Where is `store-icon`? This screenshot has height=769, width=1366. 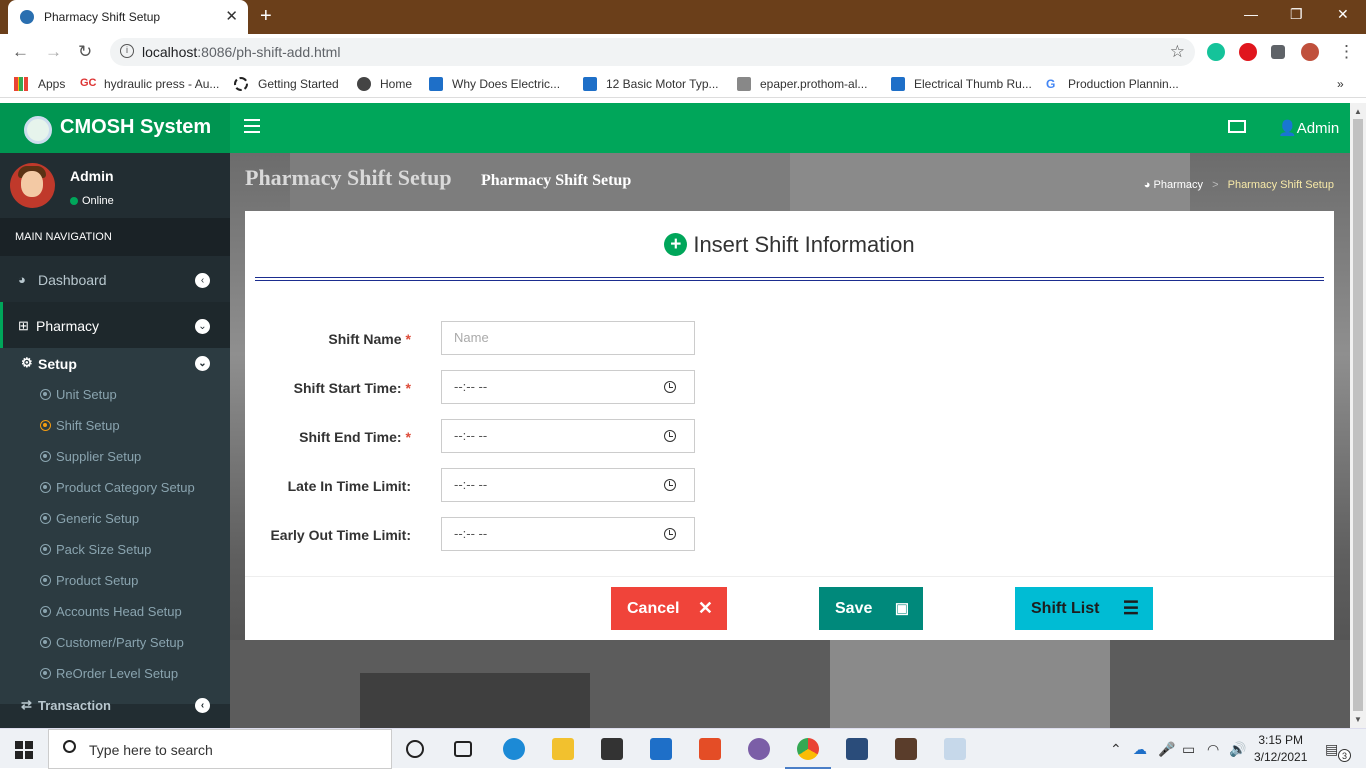 store-icon is located at coordinates (612, 749).